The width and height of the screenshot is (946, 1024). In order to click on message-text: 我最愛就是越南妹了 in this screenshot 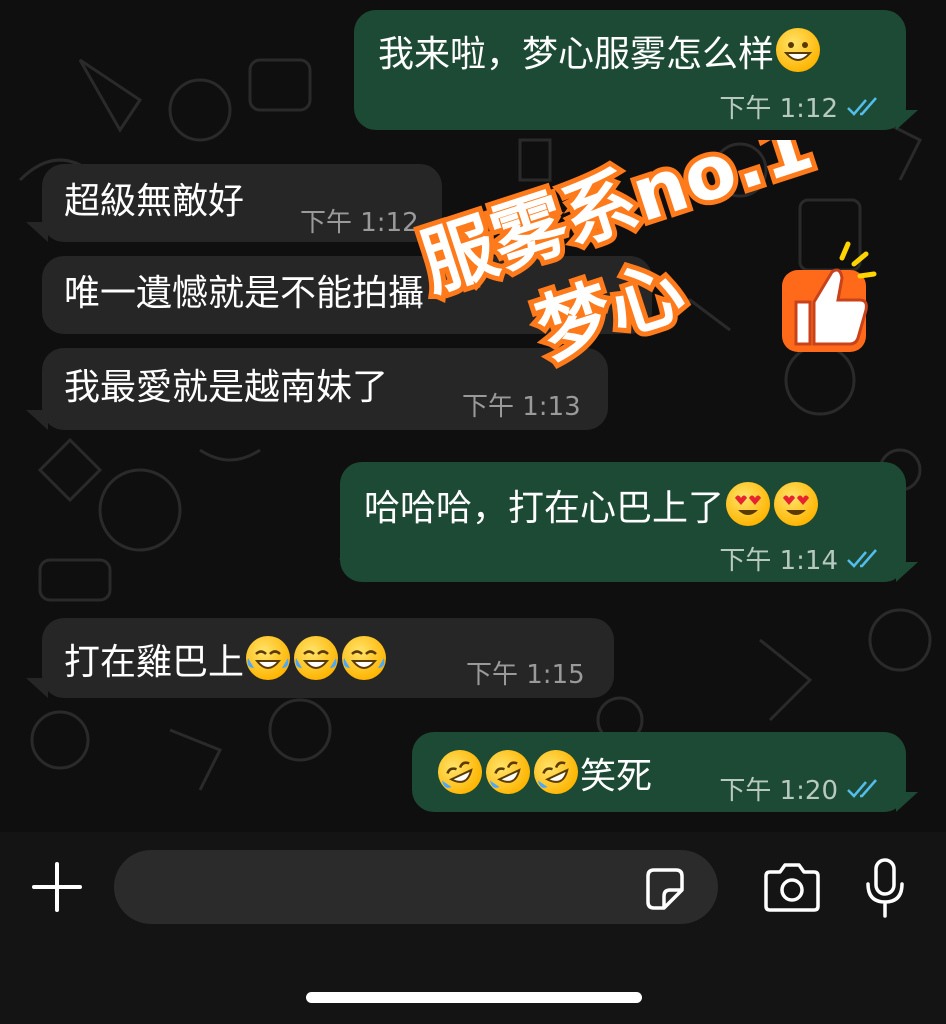, I will do `click(226, 387)`.